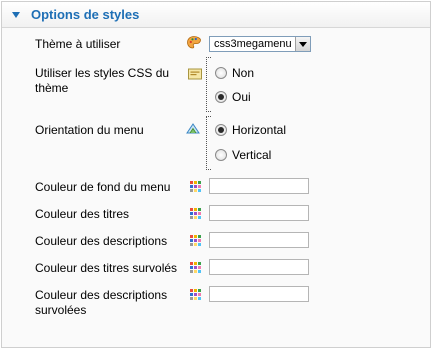  Describe the element at coordinates (208, 84) in the screenshot. I see `use-css-group-bracket` at that location.